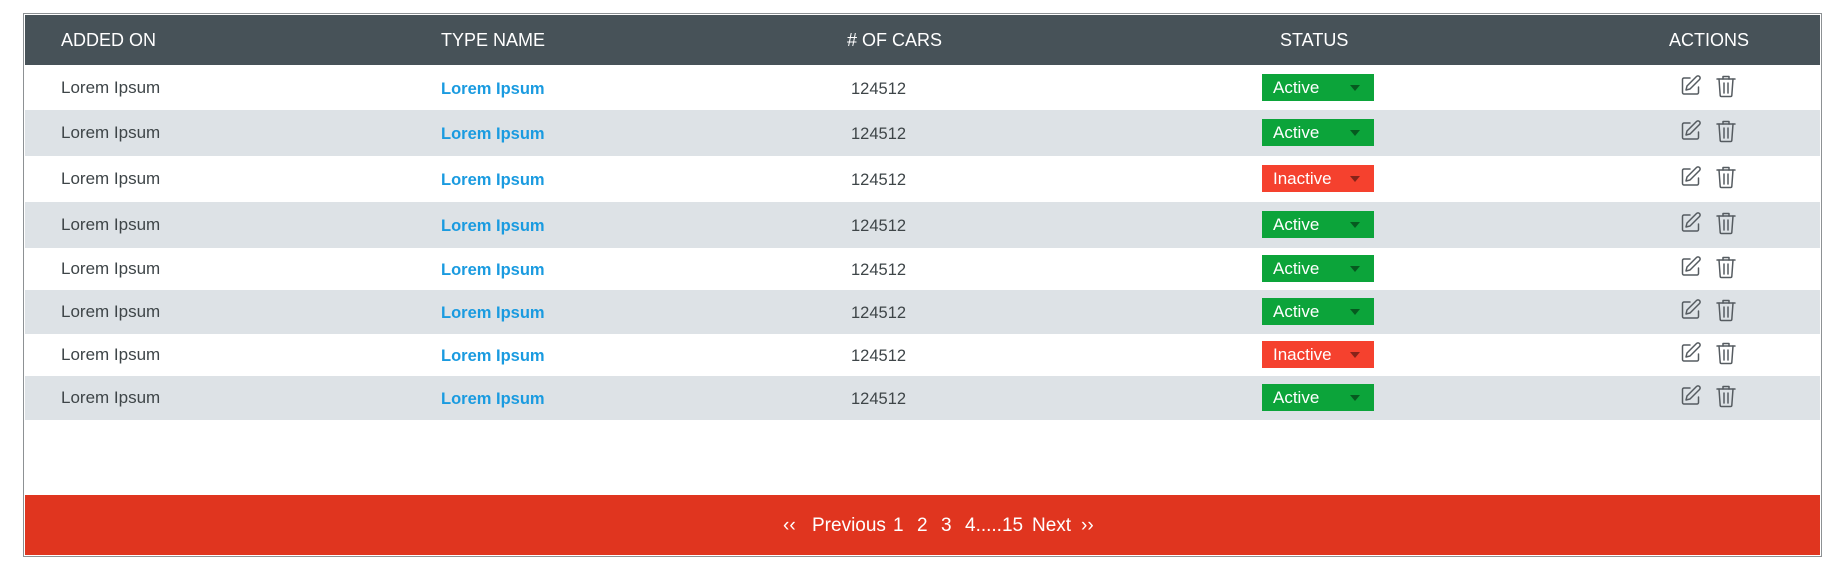 This screenshot has width=1847, height=585. I want to click on first-page-link: ‹‹, so click(789, 526).